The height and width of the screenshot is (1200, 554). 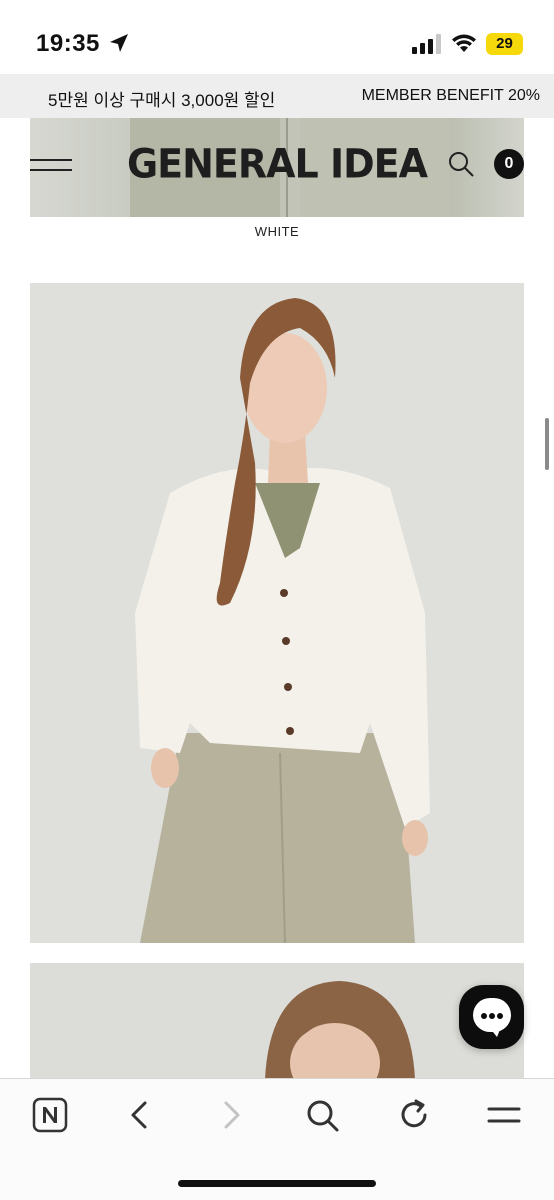 What do you see at coordinates (504, 44) in the screenshot?
I see `battery-charging-icon: 29` at bounding box center [504, 44].